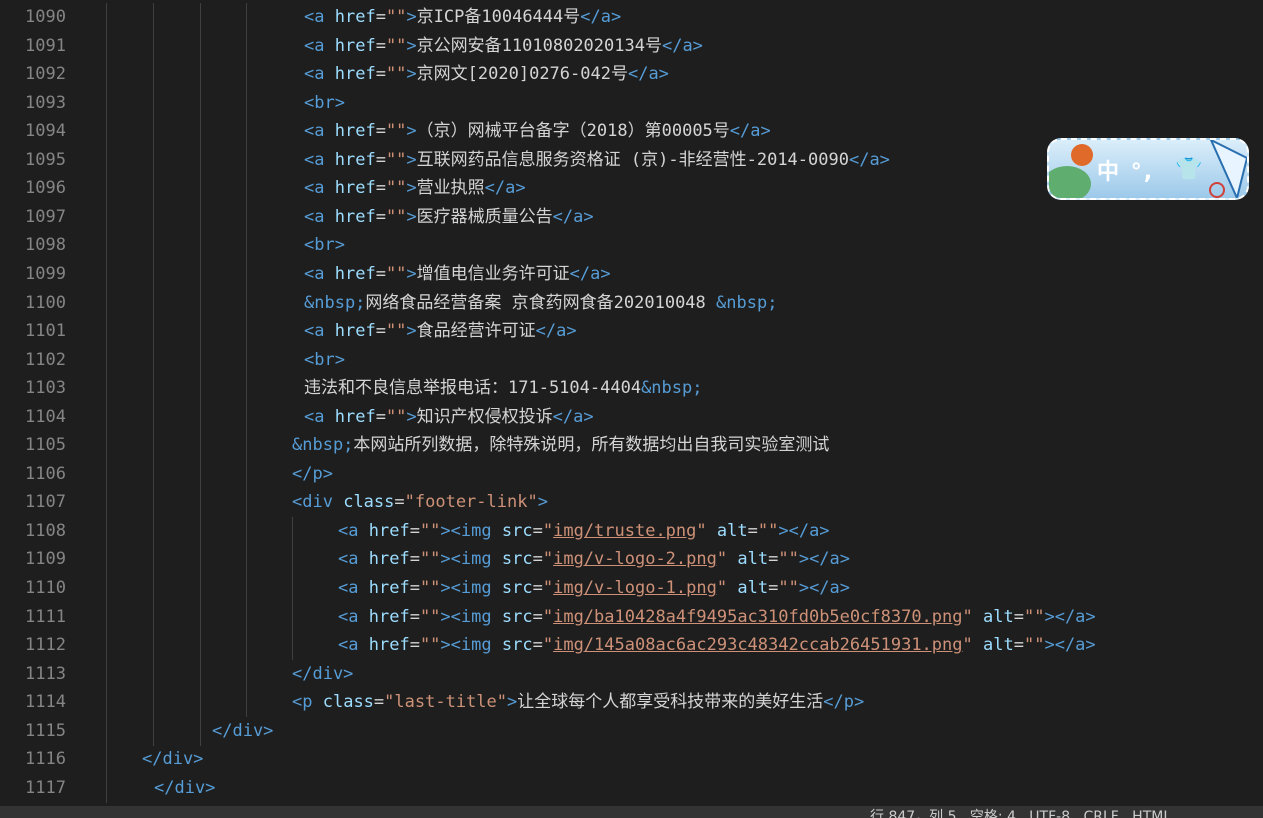 Image resolution: width=1263 pixels, height=818 pixels. I want to click on code-text: 违法和不良信息举报电话：171-5104-4404&nbsp;, so click(503, 388).